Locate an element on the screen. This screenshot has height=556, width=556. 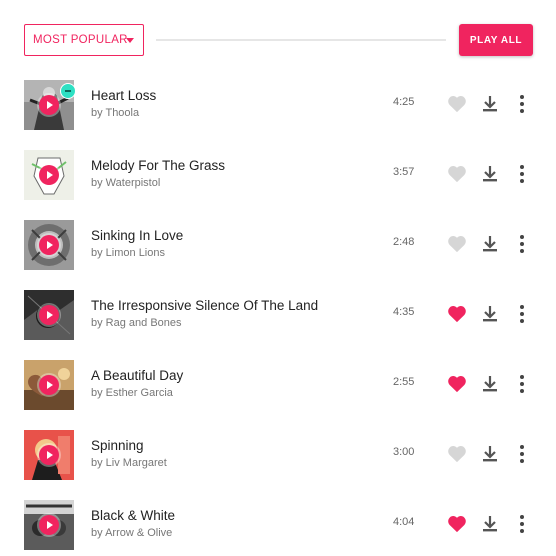
track-duration: 4:35 is located at coordinates (404, 312).